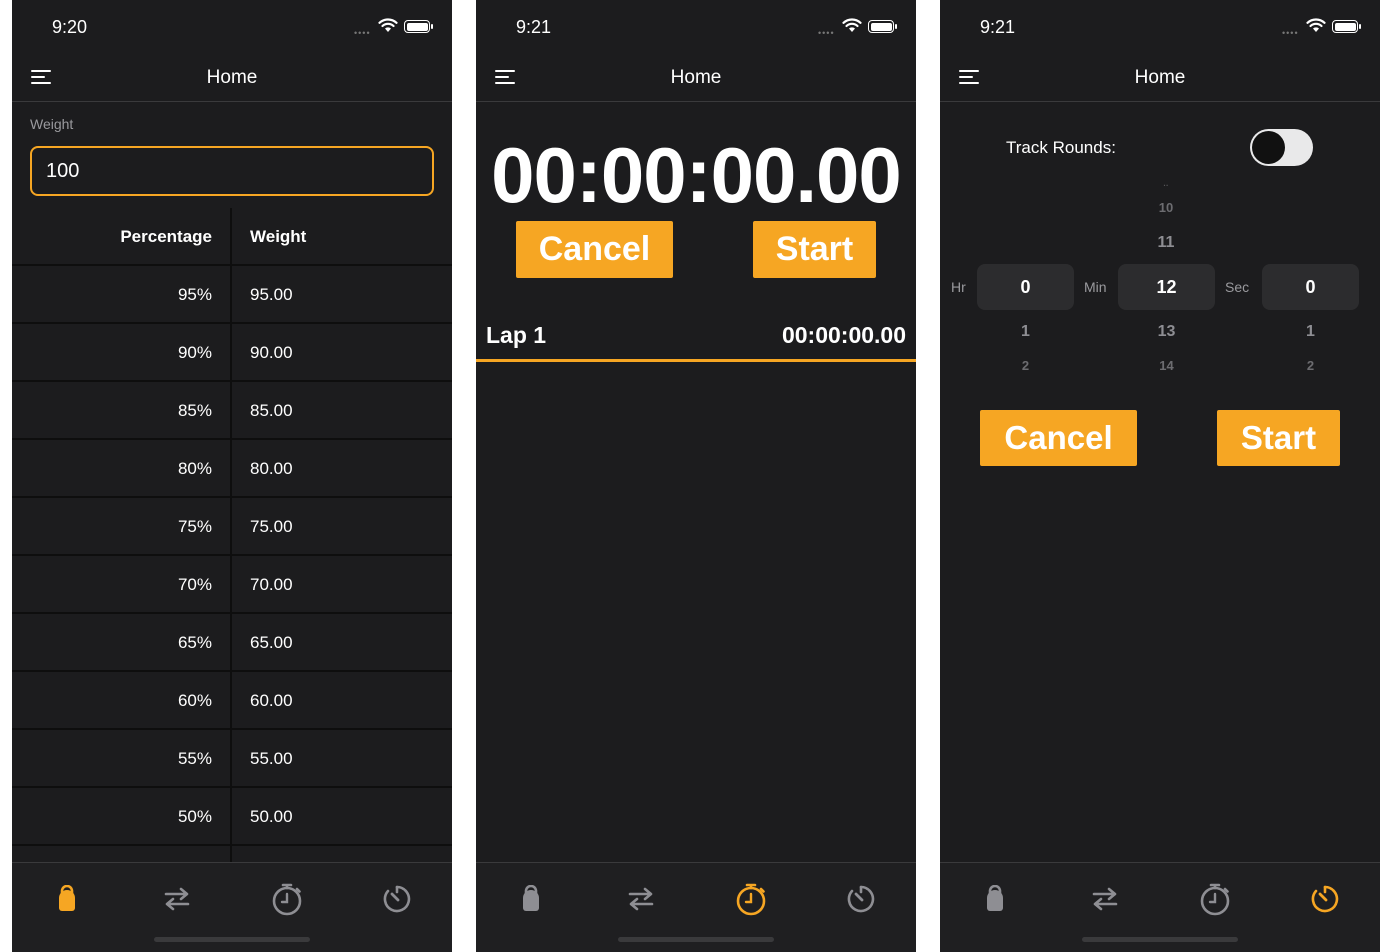 The width and height of the screenshot is (1392, 952). I want to click on table-row: 55% 55.00, so click(232, 759).